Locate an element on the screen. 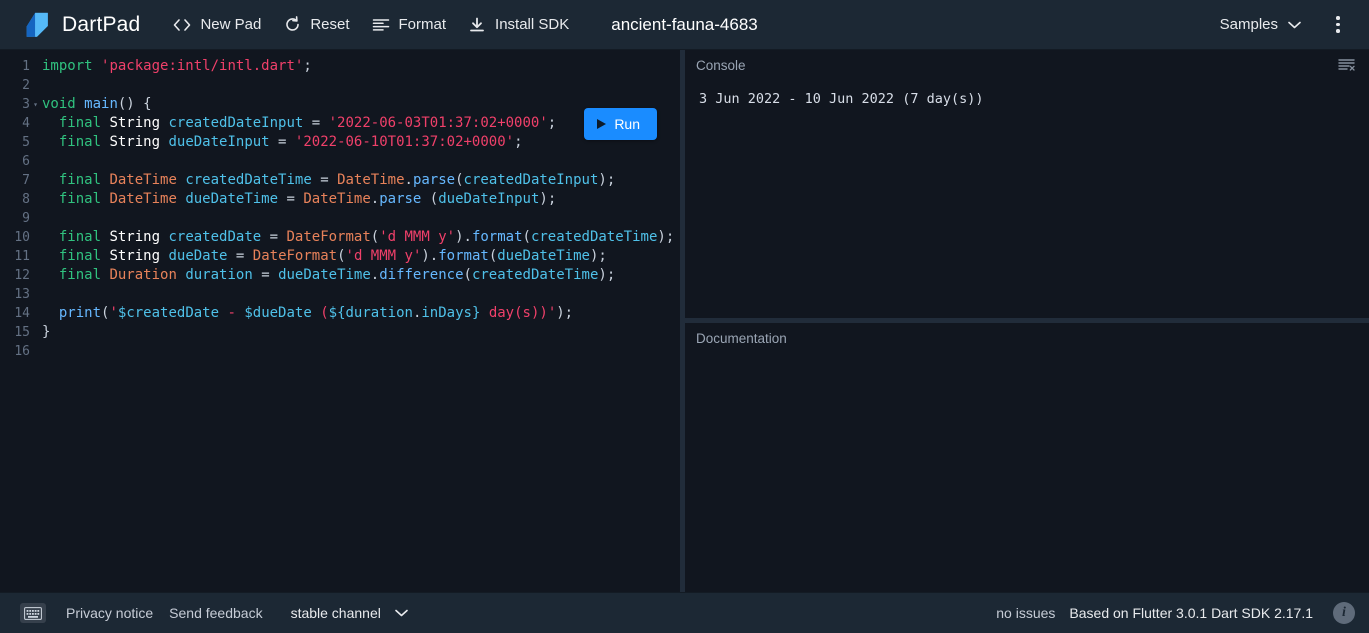 This screenshot has height=633, width=1369. privacy-notice-link: Privacy notice is located at coordinates (109, 613).